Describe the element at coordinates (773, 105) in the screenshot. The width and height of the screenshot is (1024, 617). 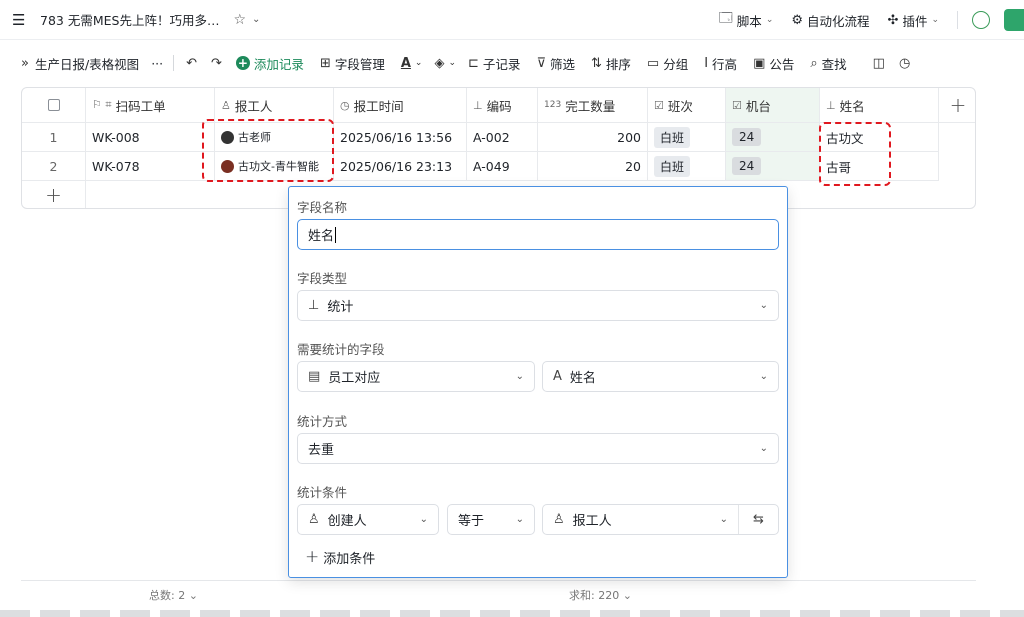
I see `column-header-machine: ☑ 机台` at that location.